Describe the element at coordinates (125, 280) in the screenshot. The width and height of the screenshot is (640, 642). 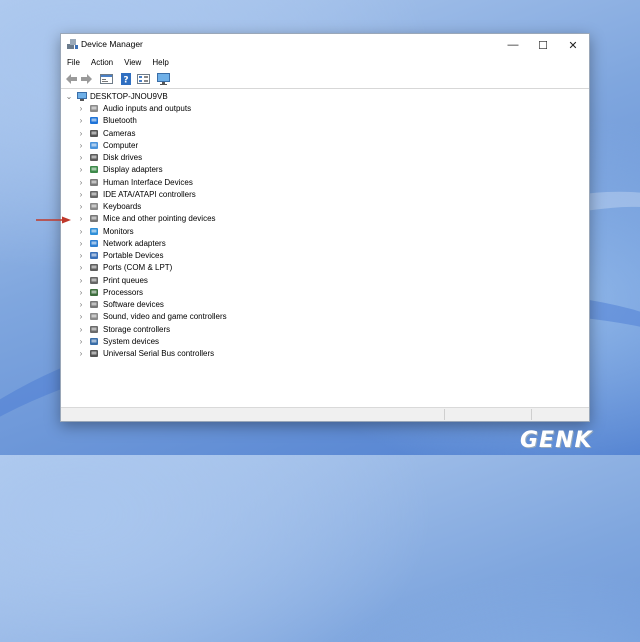
I see `tree-item-label: Print queues` at that location.